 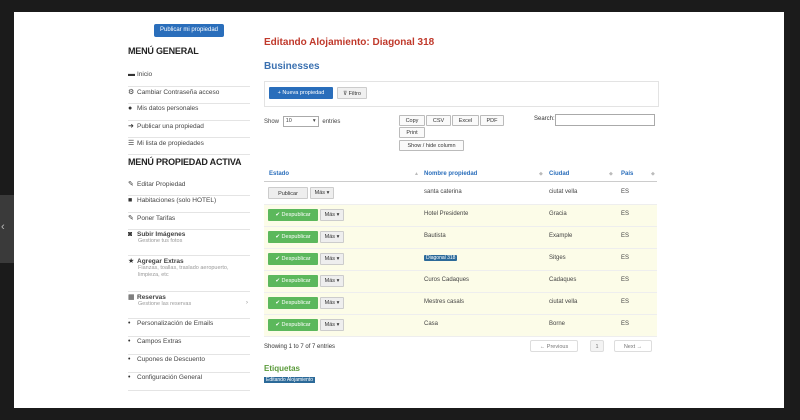 I want to click on sidebar-item-0: ▬ Inicio, so click(x=189, y=79).